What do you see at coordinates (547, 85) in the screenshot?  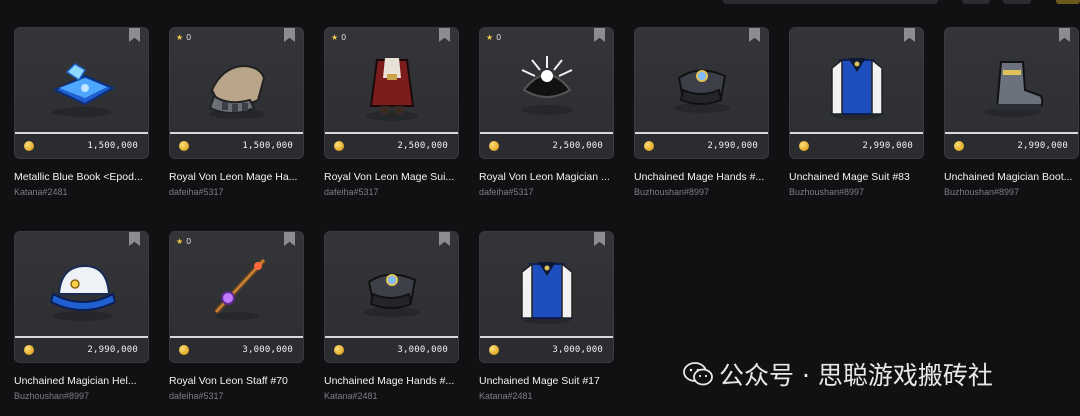 I see `spiked-hat-icon` at bounding box center [547, 85].